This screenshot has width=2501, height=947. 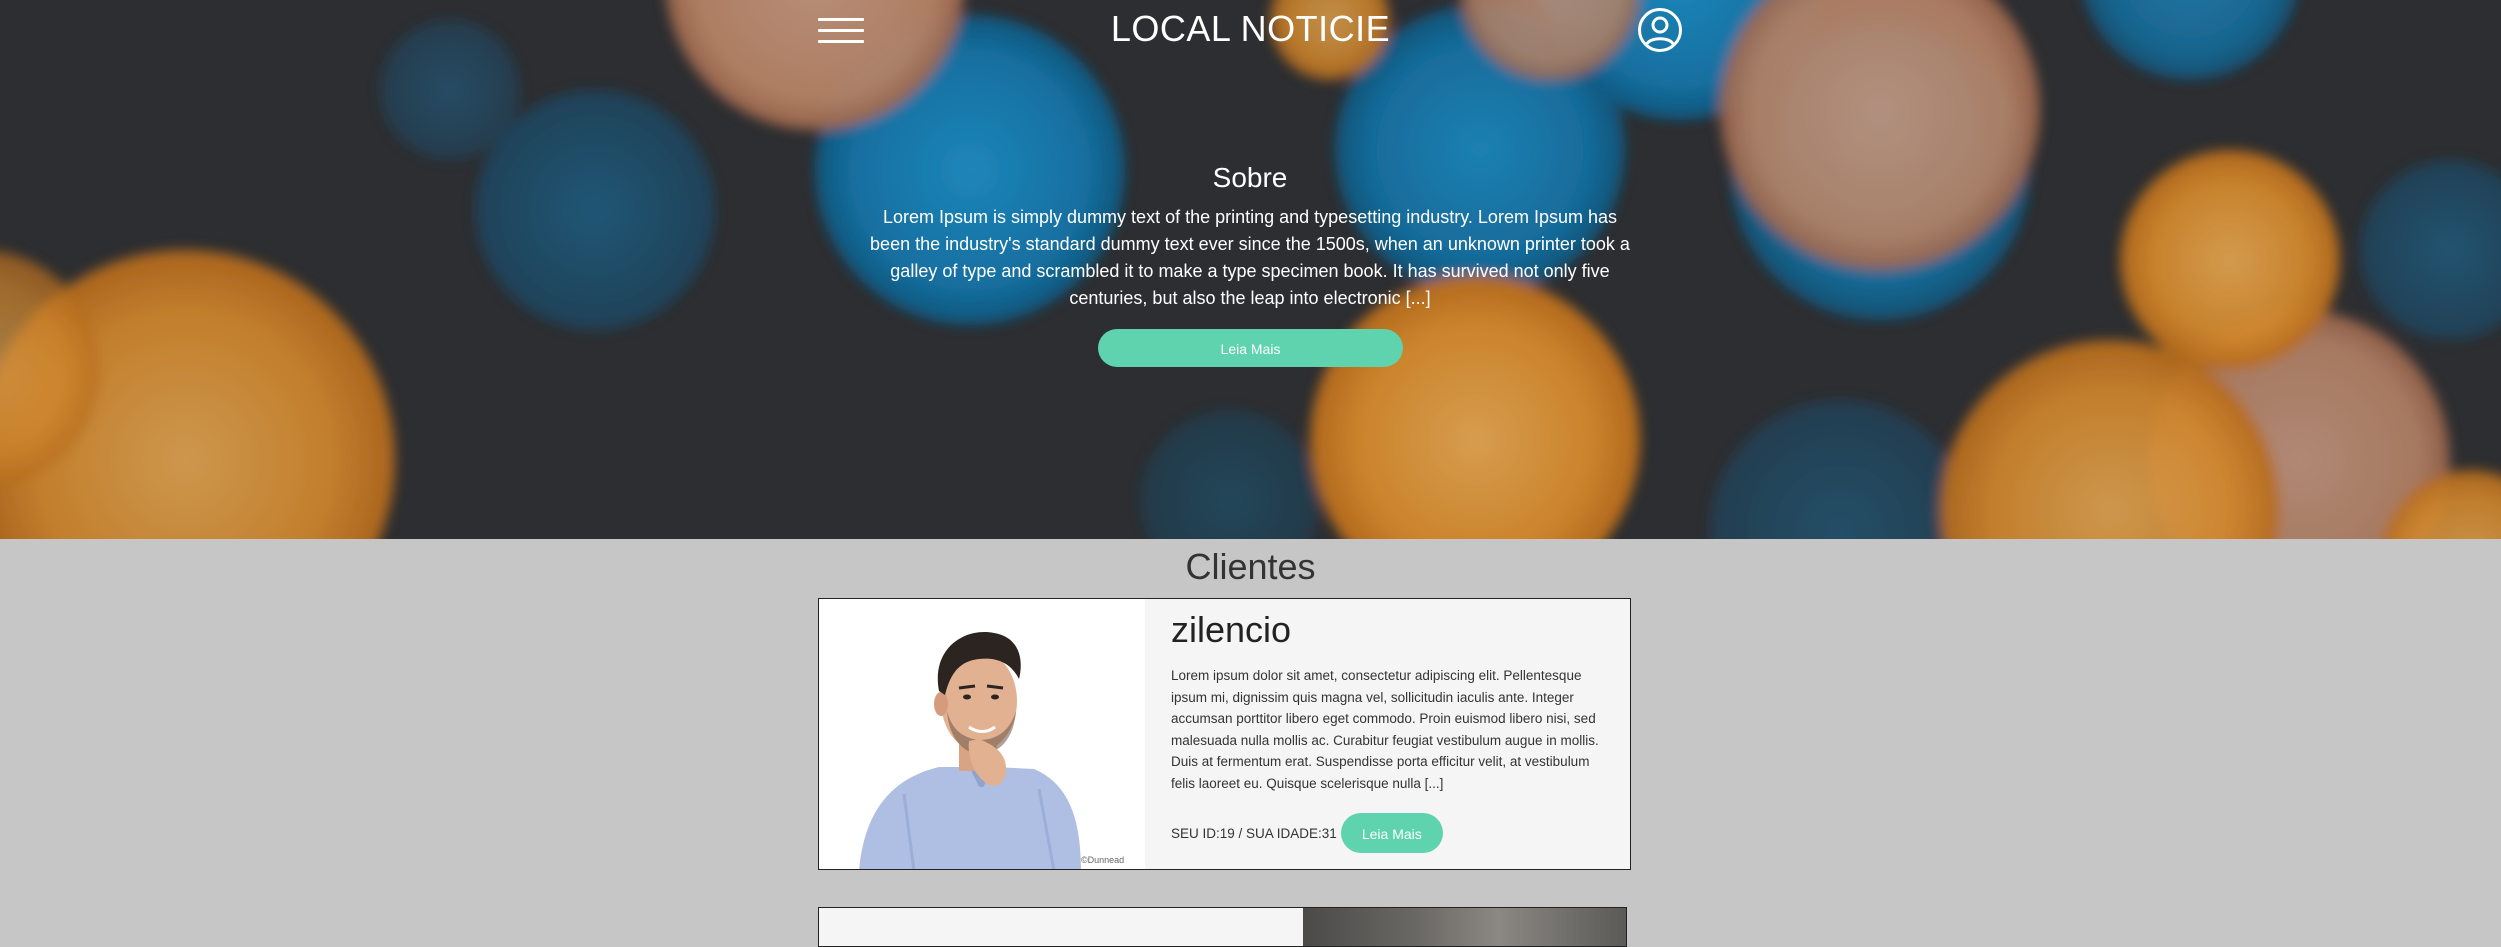 What do you see at coordinates (1102, 860) in the screenshot?
I see `photo-watermark: ©Dunnead` at bounding box center [1102, 860].